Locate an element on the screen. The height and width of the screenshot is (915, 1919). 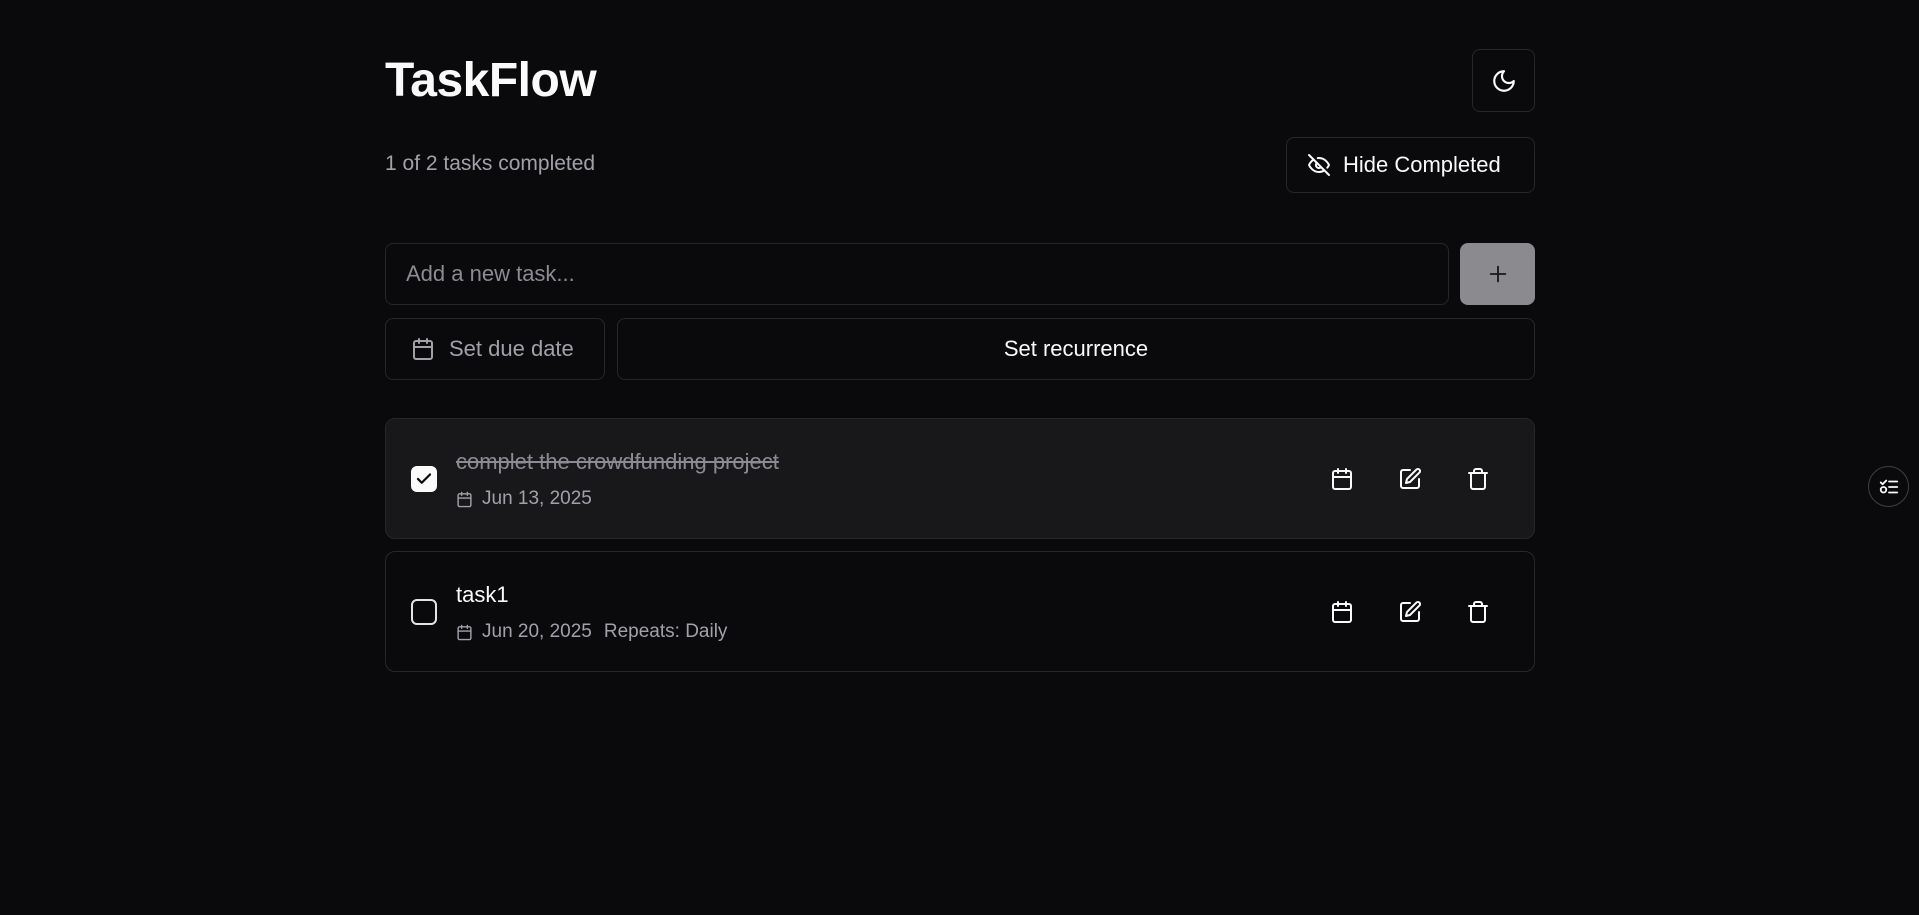
moon-icon is located at coordinates (1503, 80).